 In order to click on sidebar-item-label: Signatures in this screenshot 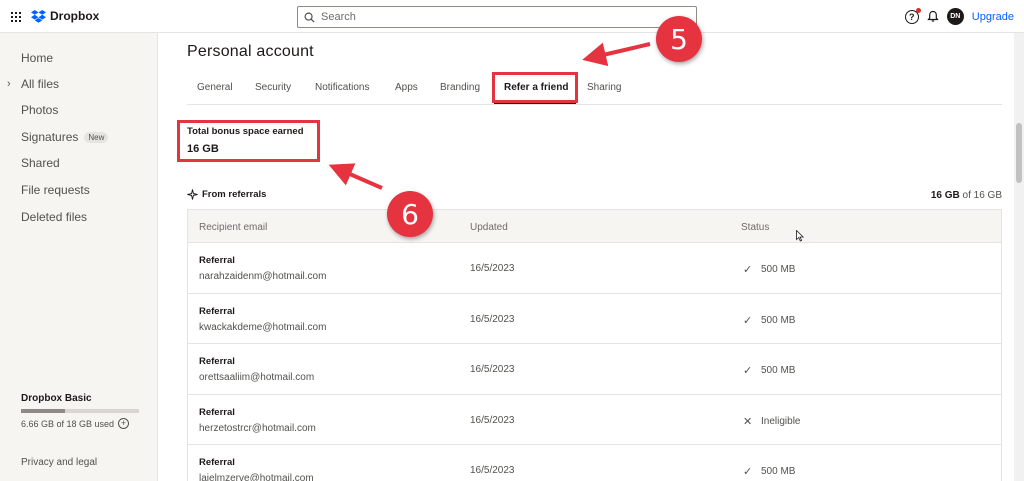, I will do `click(50, 137)`.